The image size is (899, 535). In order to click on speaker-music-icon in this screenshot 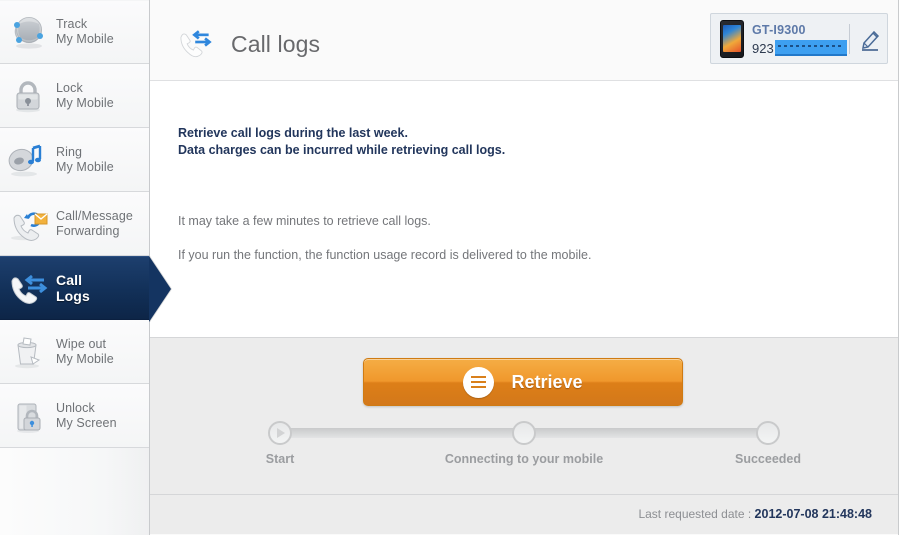, I will do `click(28, 160)`.